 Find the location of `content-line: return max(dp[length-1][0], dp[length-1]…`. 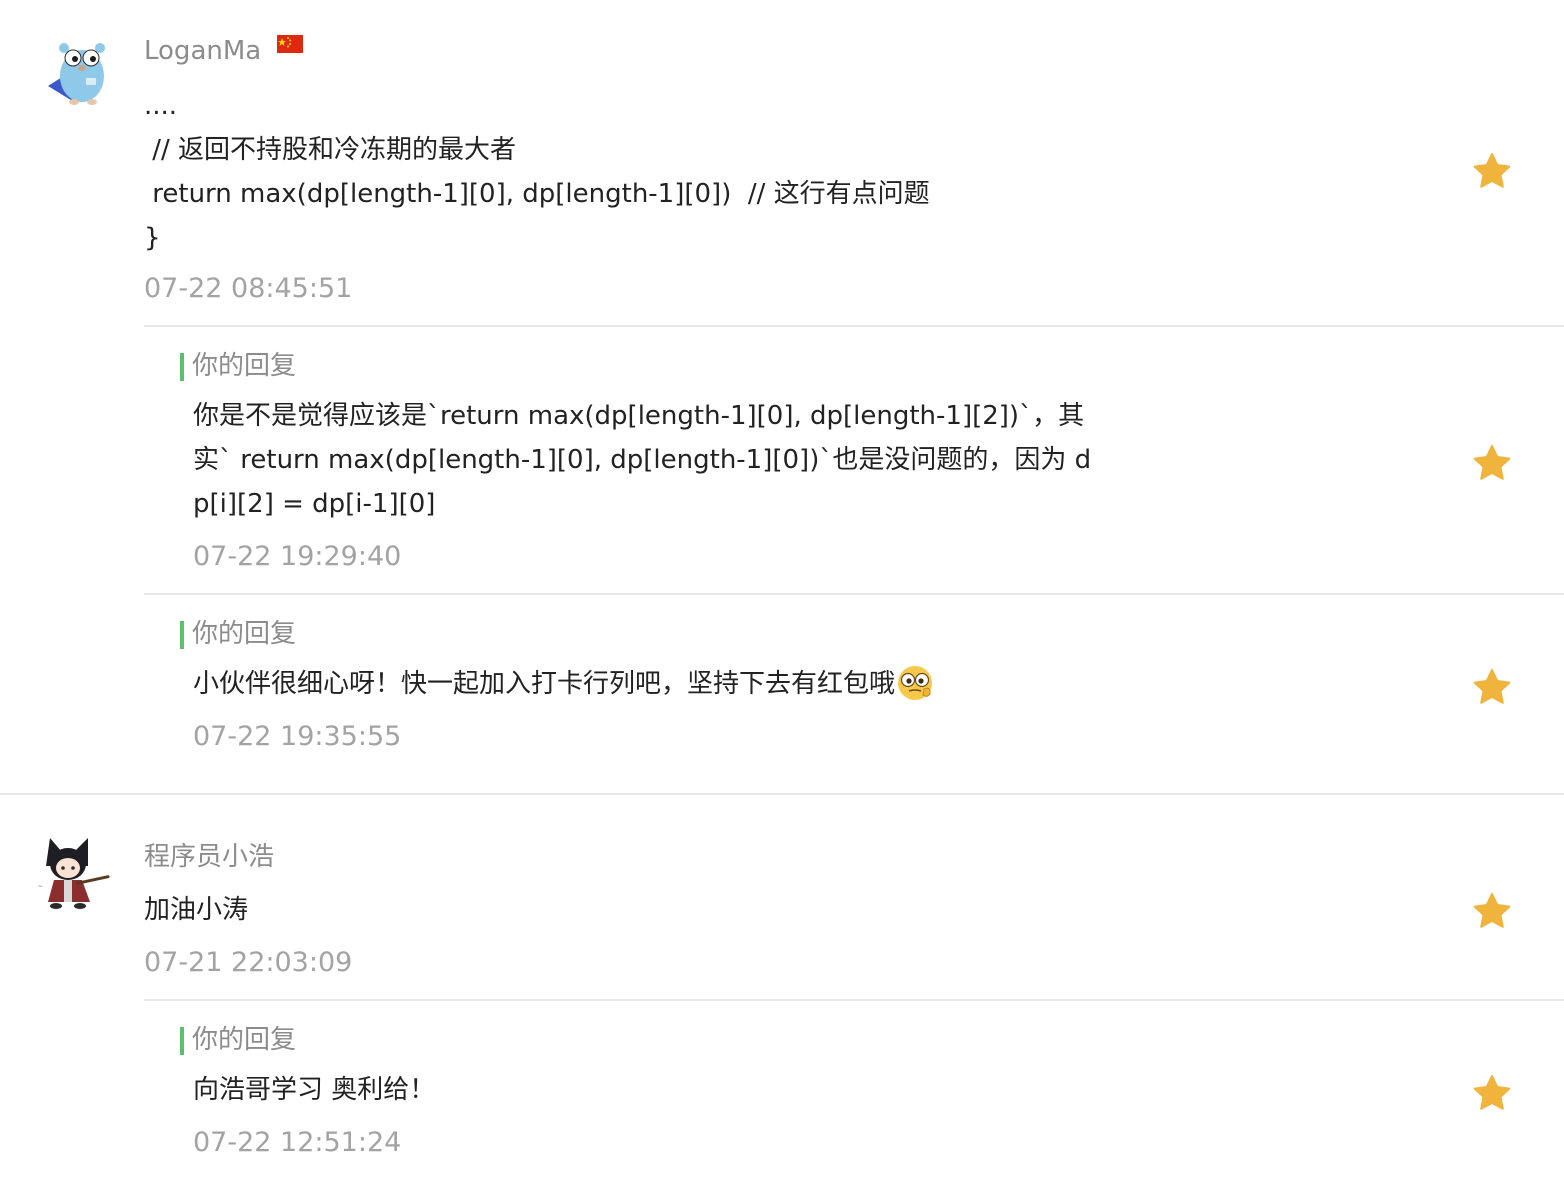

content-line: return max(dp[length-1][0], dp[length-1]… is located at coordinates (537, 194).